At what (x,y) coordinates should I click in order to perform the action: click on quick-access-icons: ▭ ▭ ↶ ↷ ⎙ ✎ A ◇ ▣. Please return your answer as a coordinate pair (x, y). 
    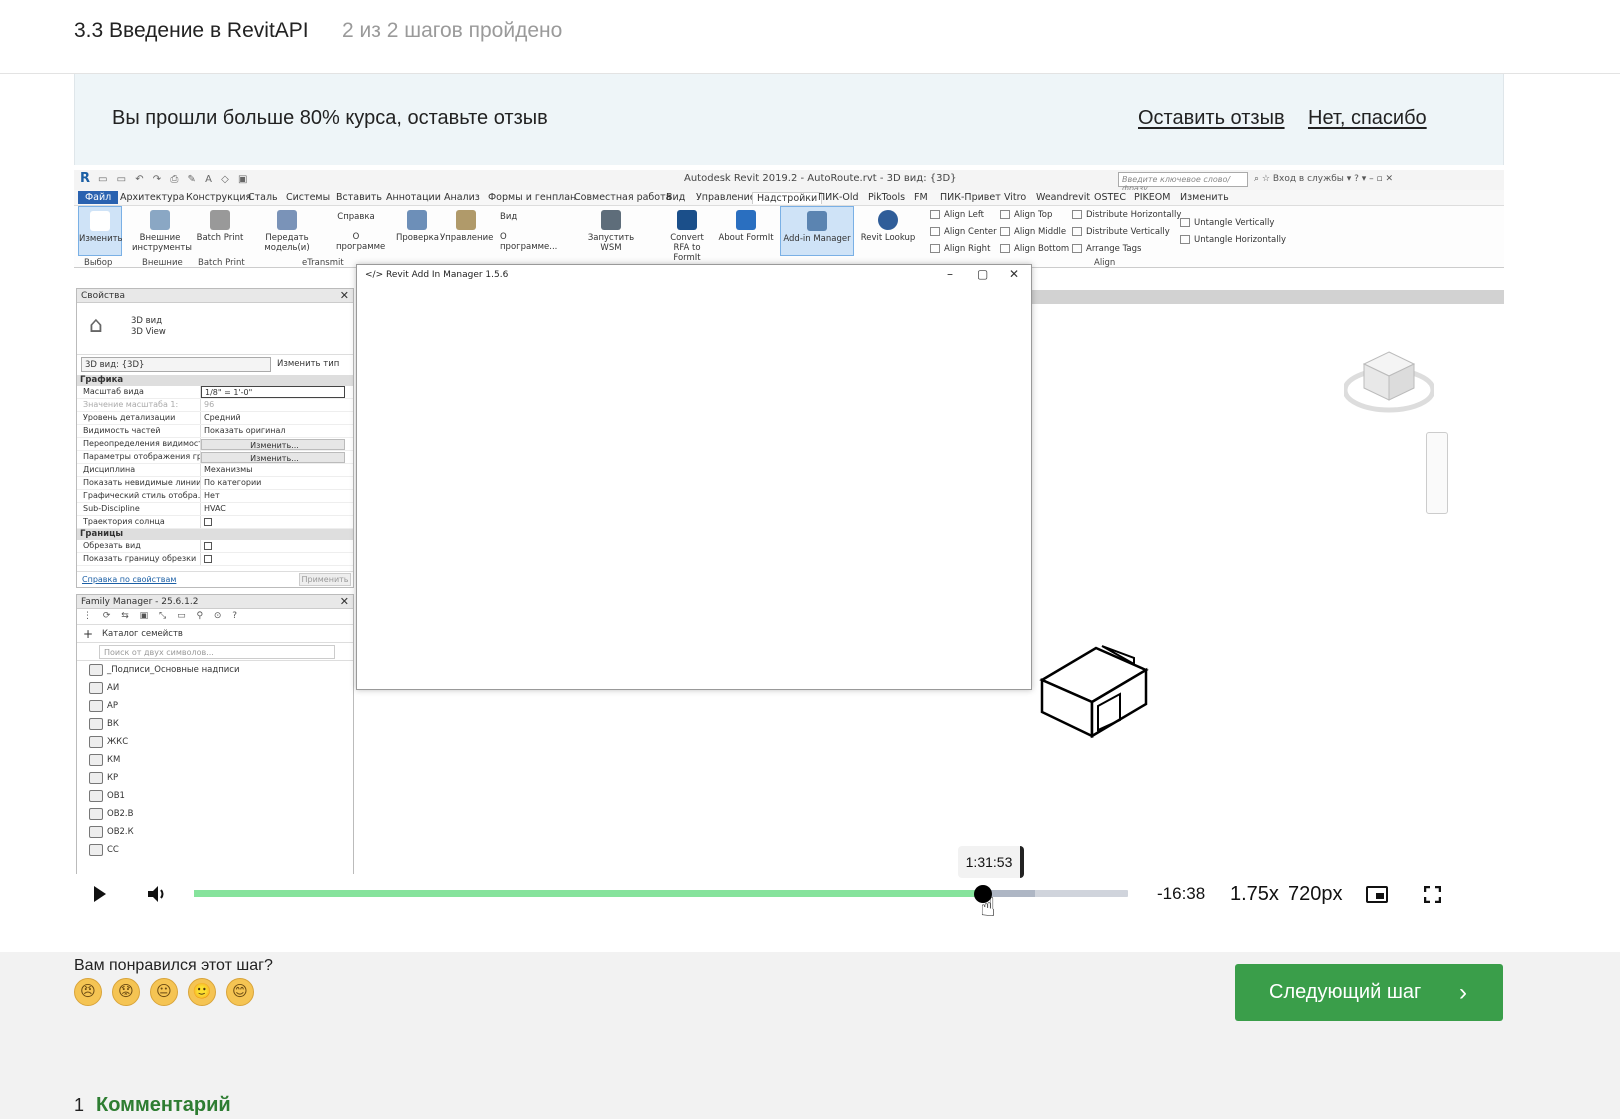
    Looking at the image, I should click on (174, 179).